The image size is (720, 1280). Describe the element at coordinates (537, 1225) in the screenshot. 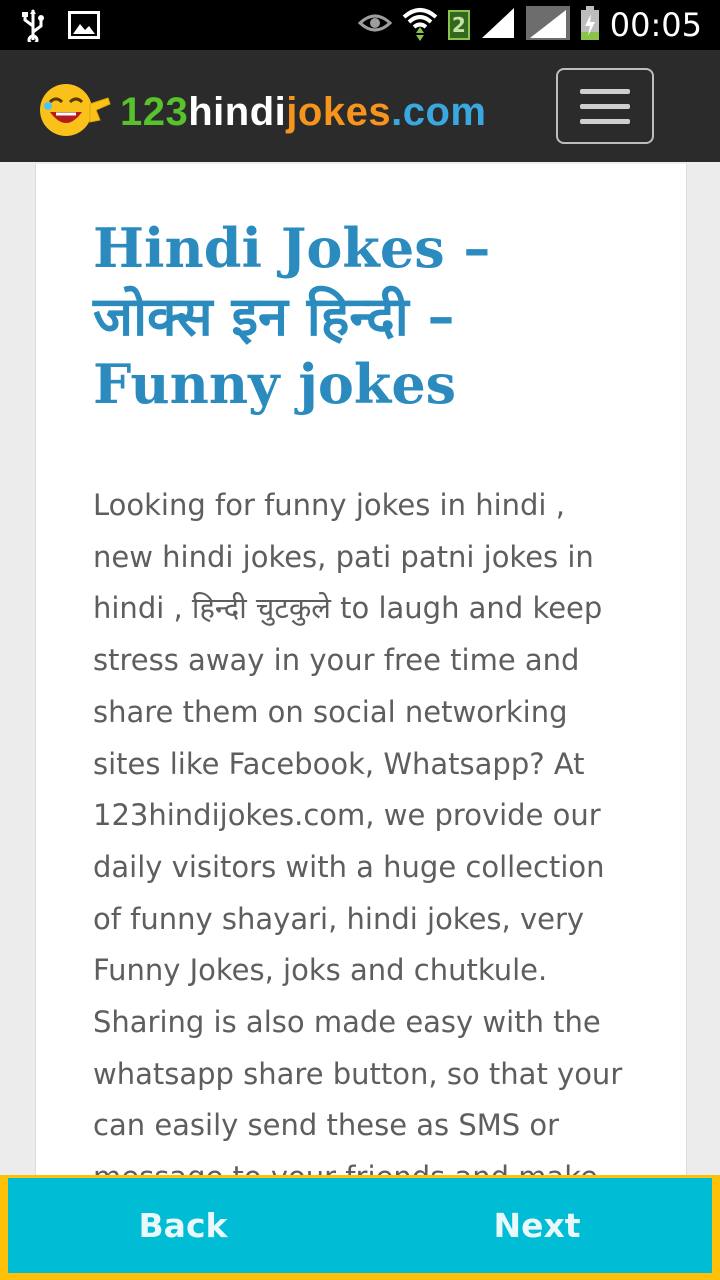

I see `next-button: Next` at that location.